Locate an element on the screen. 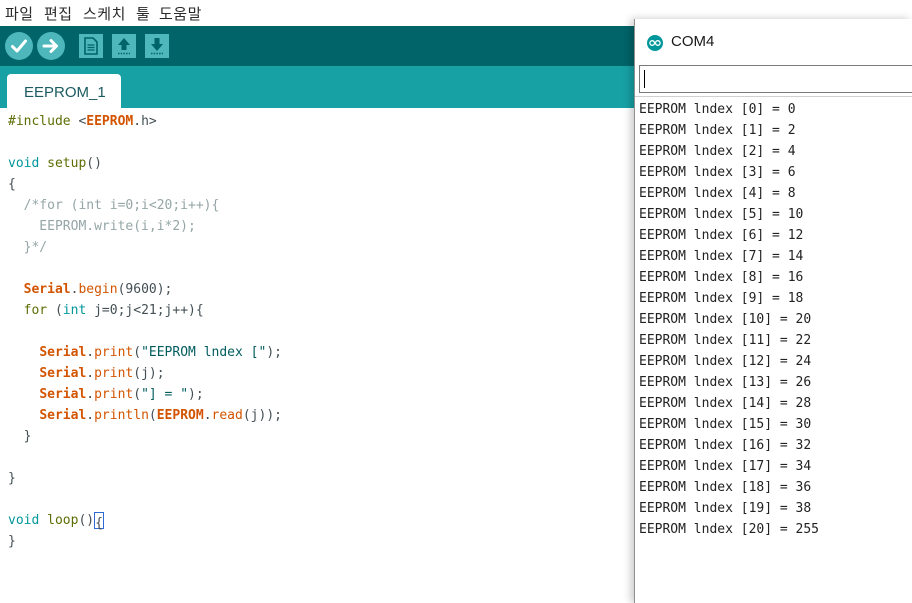 This screenshot has width=912, height=603. serial-output-line: EEPROM lndex [6] = 12 is located at coordinates (721, 235).